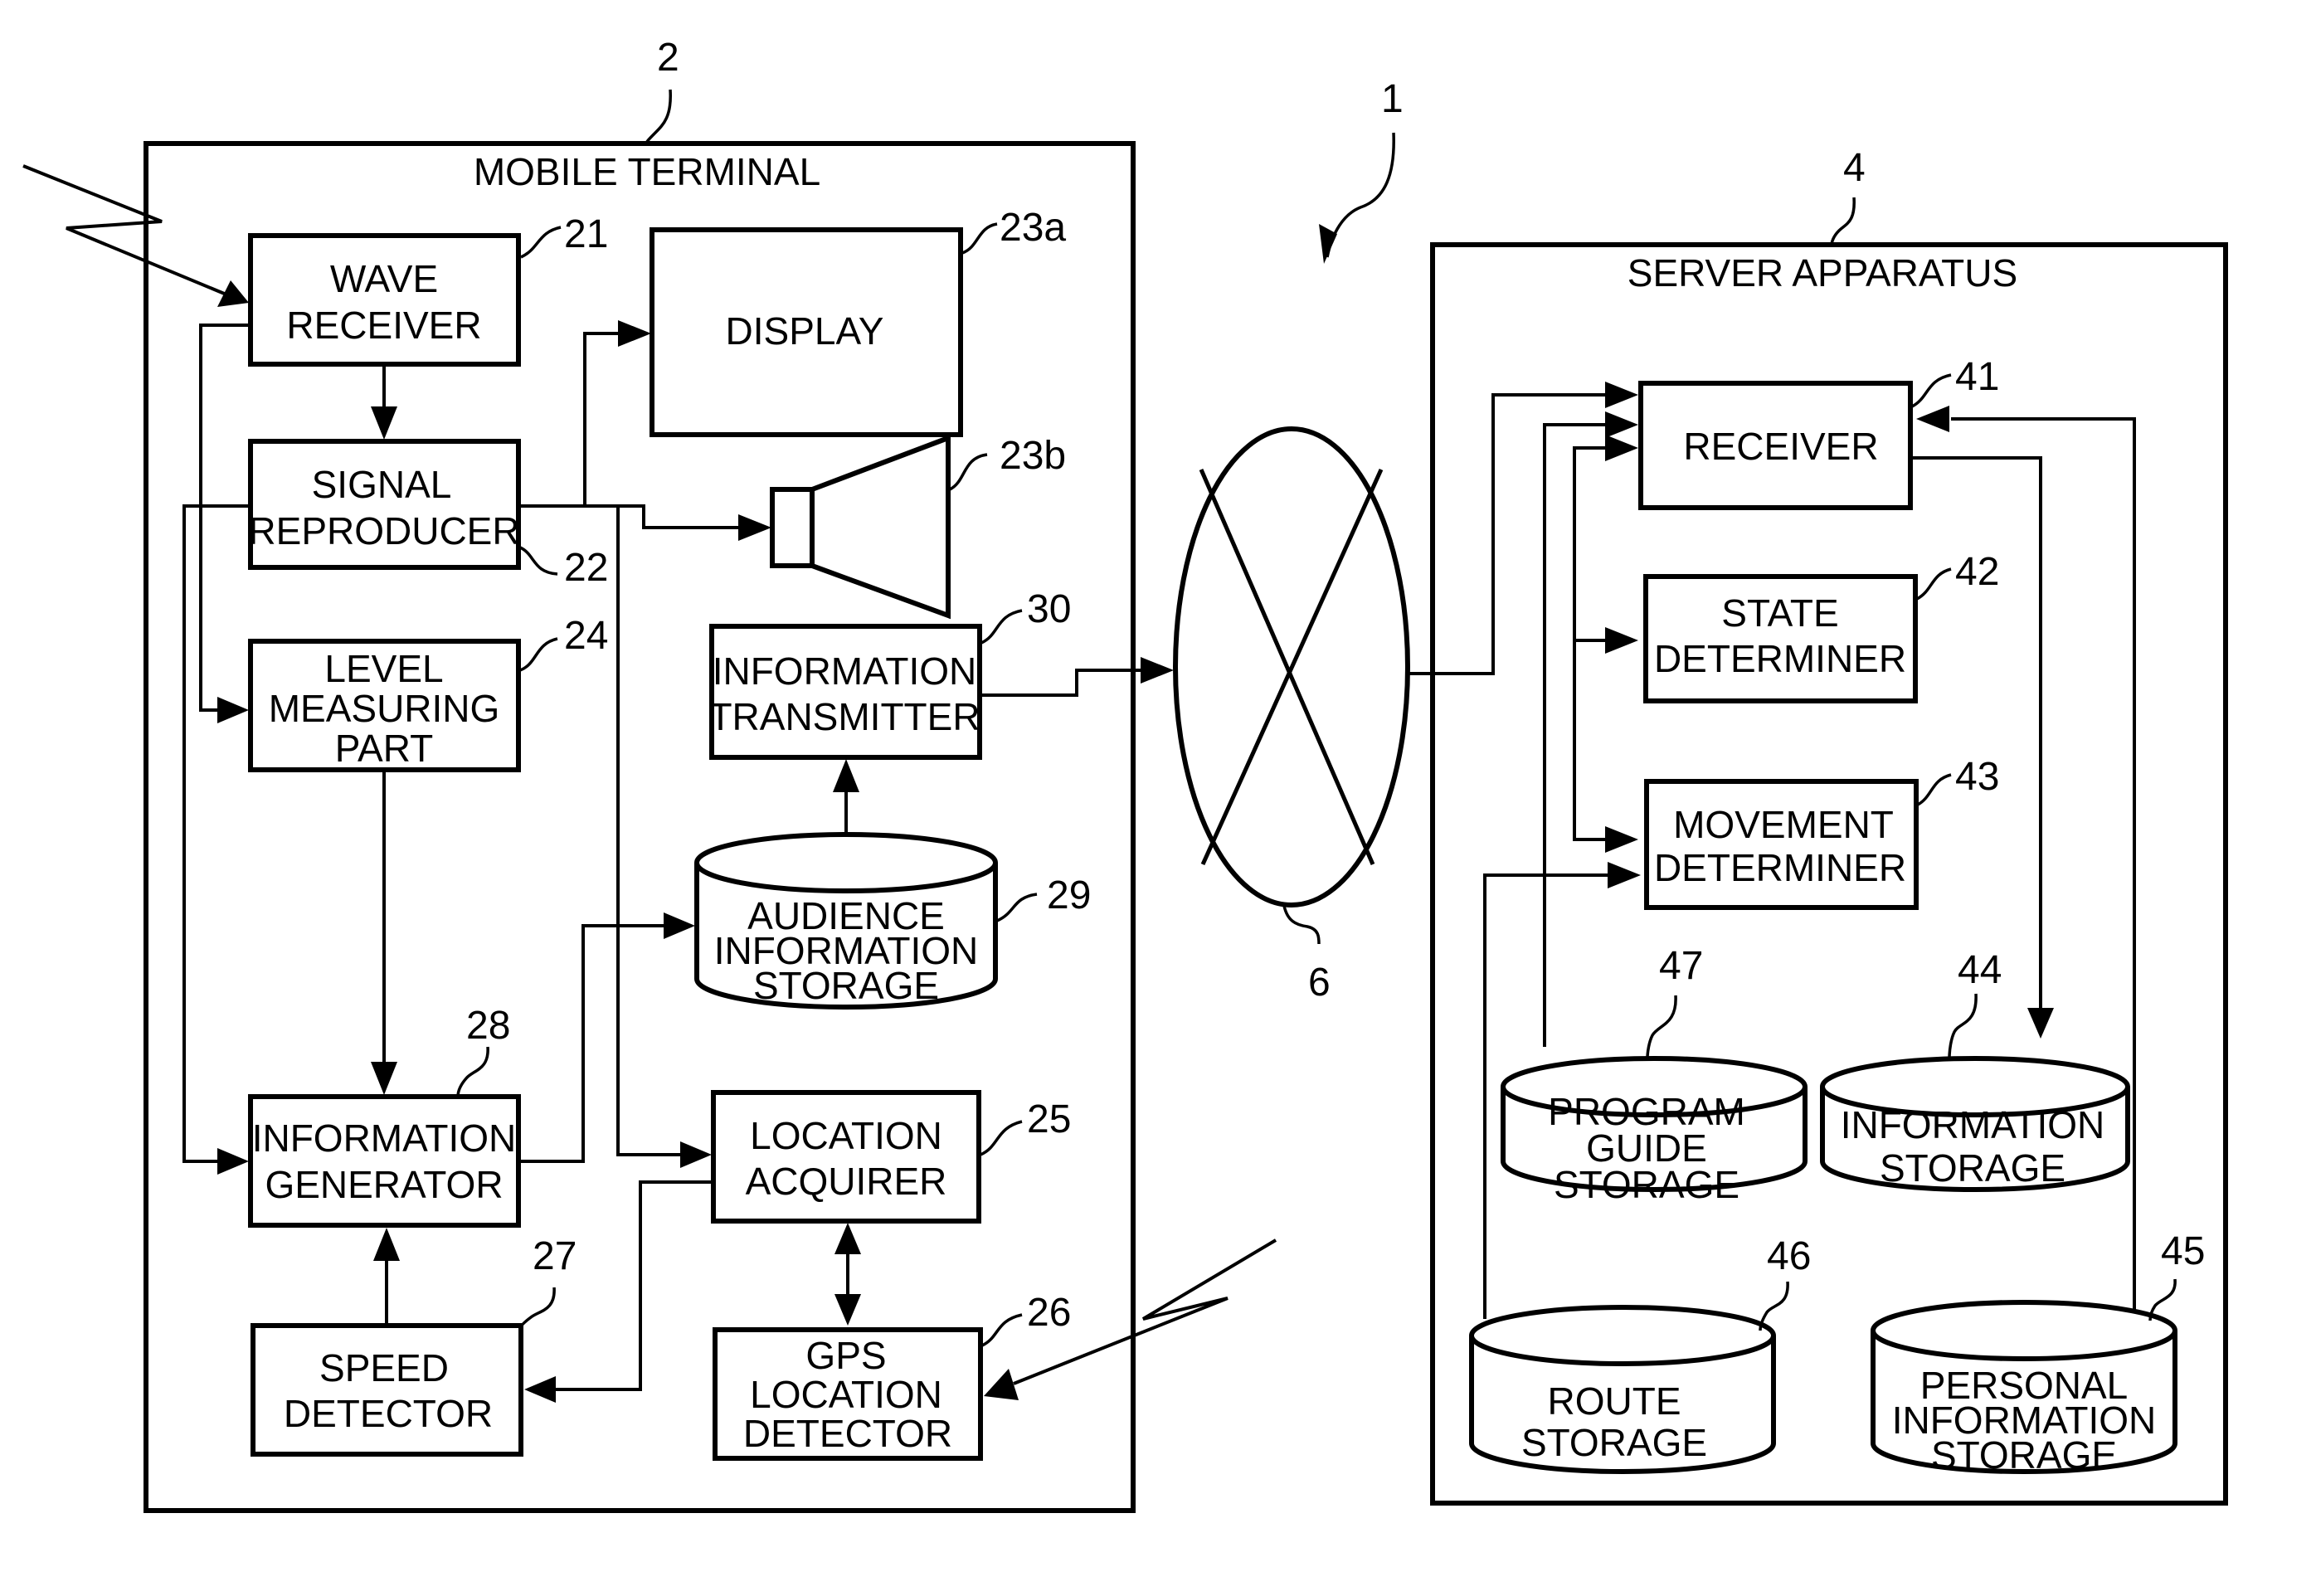 The height and width of the screenshot is (1596, 2316). What do you see at coordinates (387, 1390) in the screenshot?
I see `speed-detector-block: SPEED DETECTOR` at bounding box center [387, 1390].